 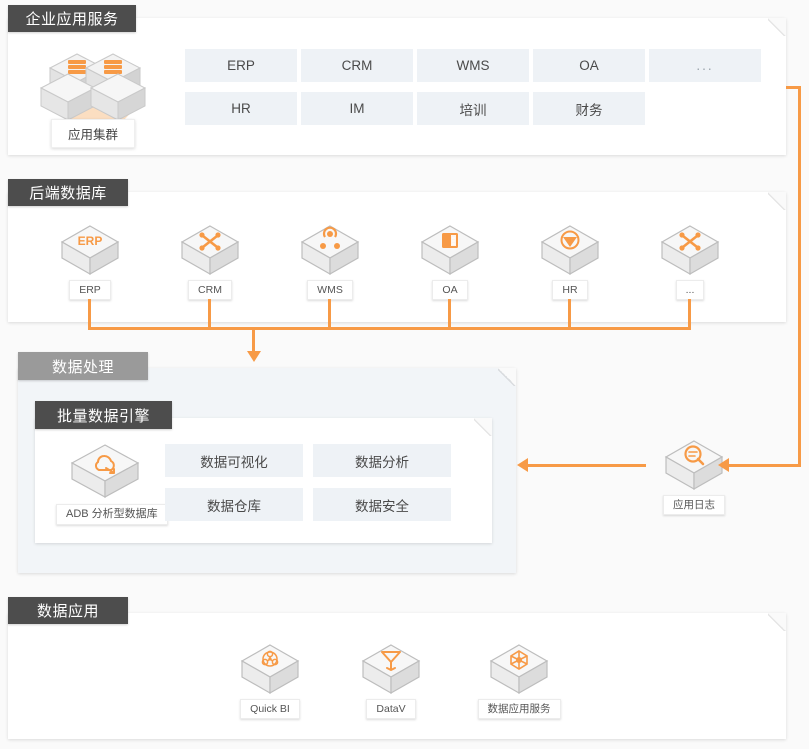 I want to click on app-node-data-app-service-label: 数据应用服务, so click(x=519, y=709).